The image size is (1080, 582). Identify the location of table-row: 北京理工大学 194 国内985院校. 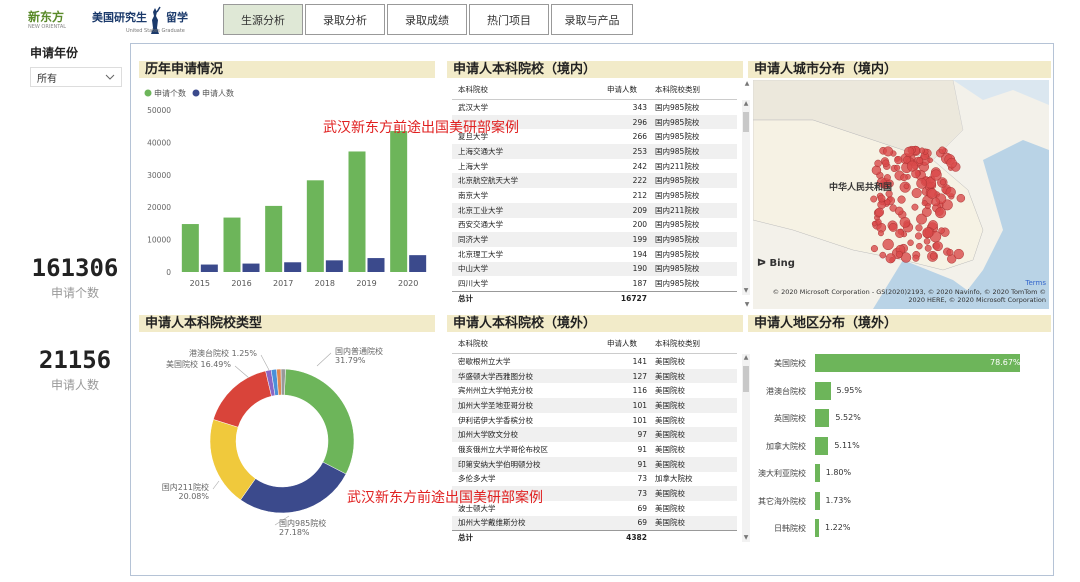
(594, 254).